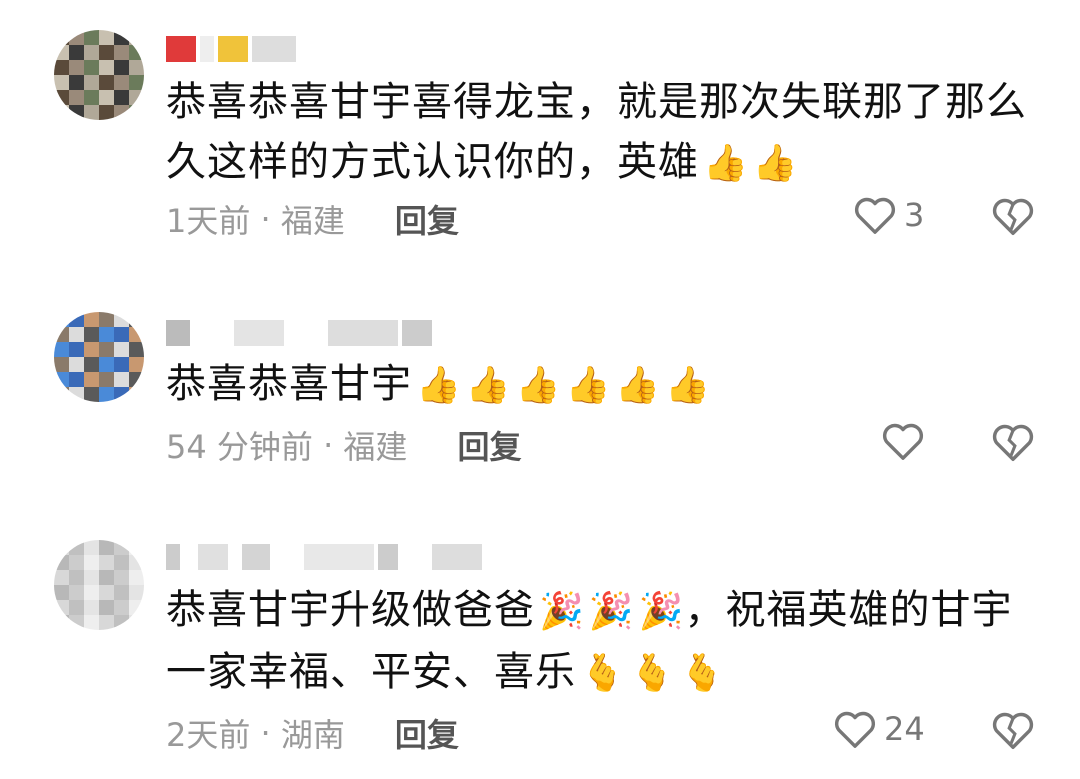  What do you see at coordinates (606, 642) in the screenshot?
I see `comment-text: 恭喜甘宇升级做爸爸 🎉 🎉 🎉，祝福英雄的甘宇一家幸福、平安、喜乐 🫰 🫰 🫰` at bounding box center [606, 642].